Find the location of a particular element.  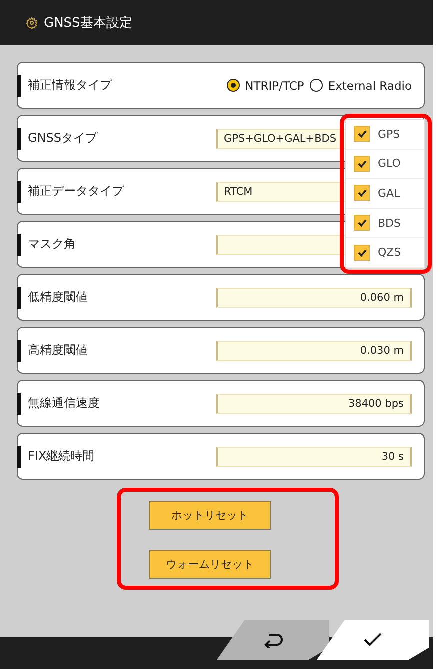

input-field: 30 s is located at coordinates (314, 456).